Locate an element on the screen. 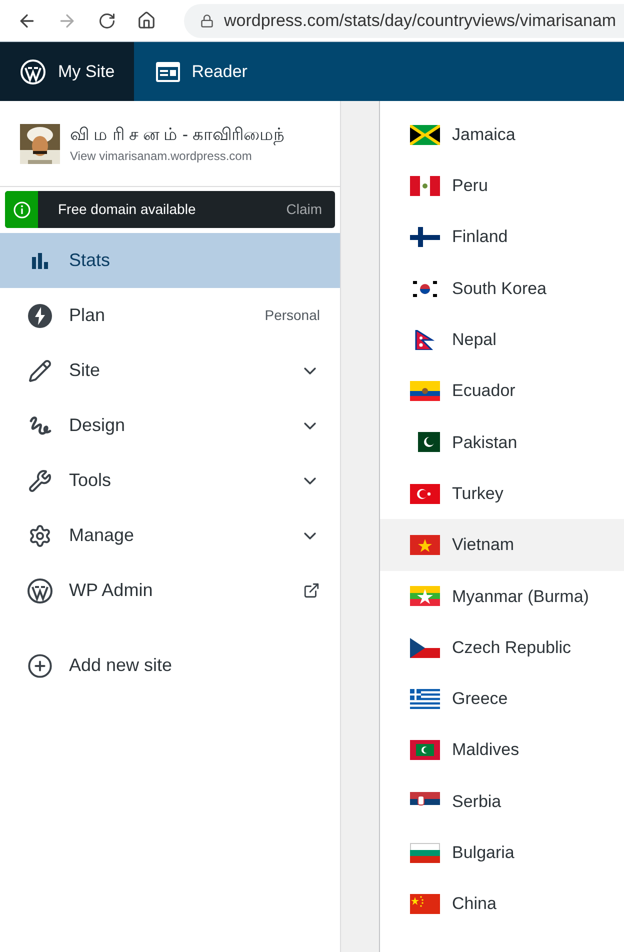  reload-icon is located at coordinates (107, 21).